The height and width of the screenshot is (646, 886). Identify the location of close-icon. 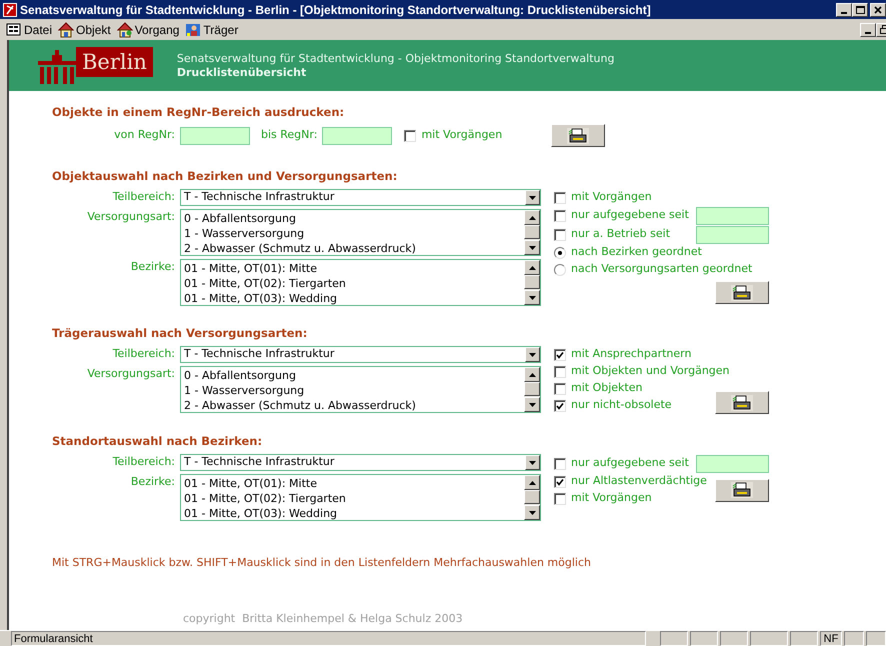
(878, 9).